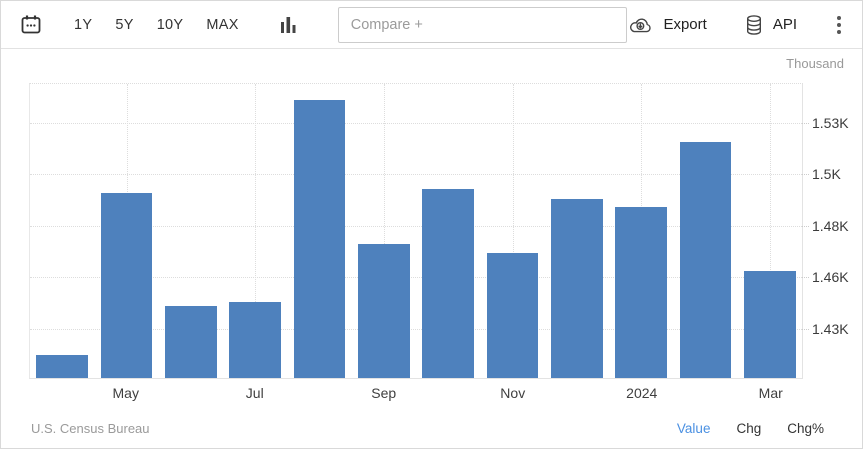 Image resolution: width=863 pixels, height=449 pixels. What do you see at coordinates (705, 259) in the screenshot?
I see `bar-feb-2024` at bounding box center [705, 259].